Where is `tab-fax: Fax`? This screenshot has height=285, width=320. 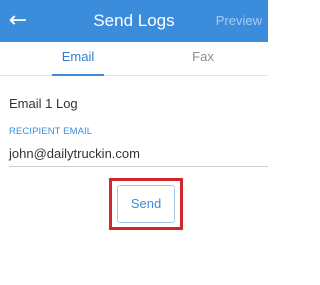 tab-fax: Fax is located at coordinates (203, 59).